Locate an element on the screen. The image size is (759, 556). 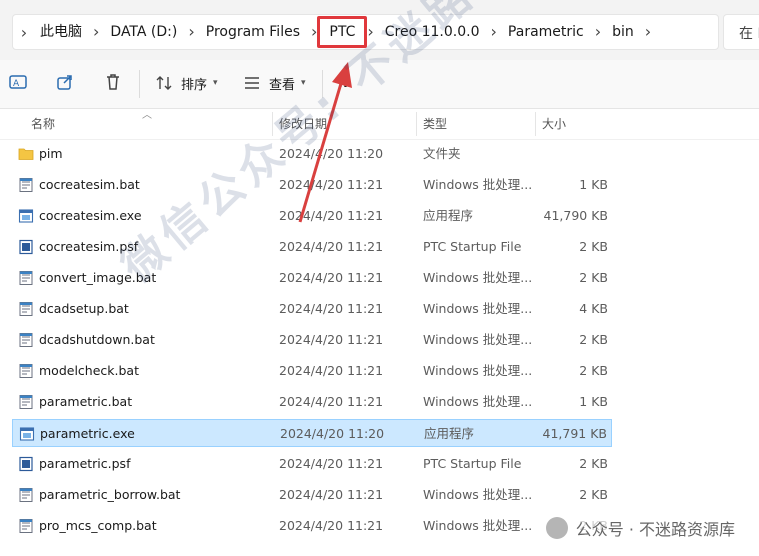
sort-ascending-icon: ︿ is located at coordinates (147, 115).